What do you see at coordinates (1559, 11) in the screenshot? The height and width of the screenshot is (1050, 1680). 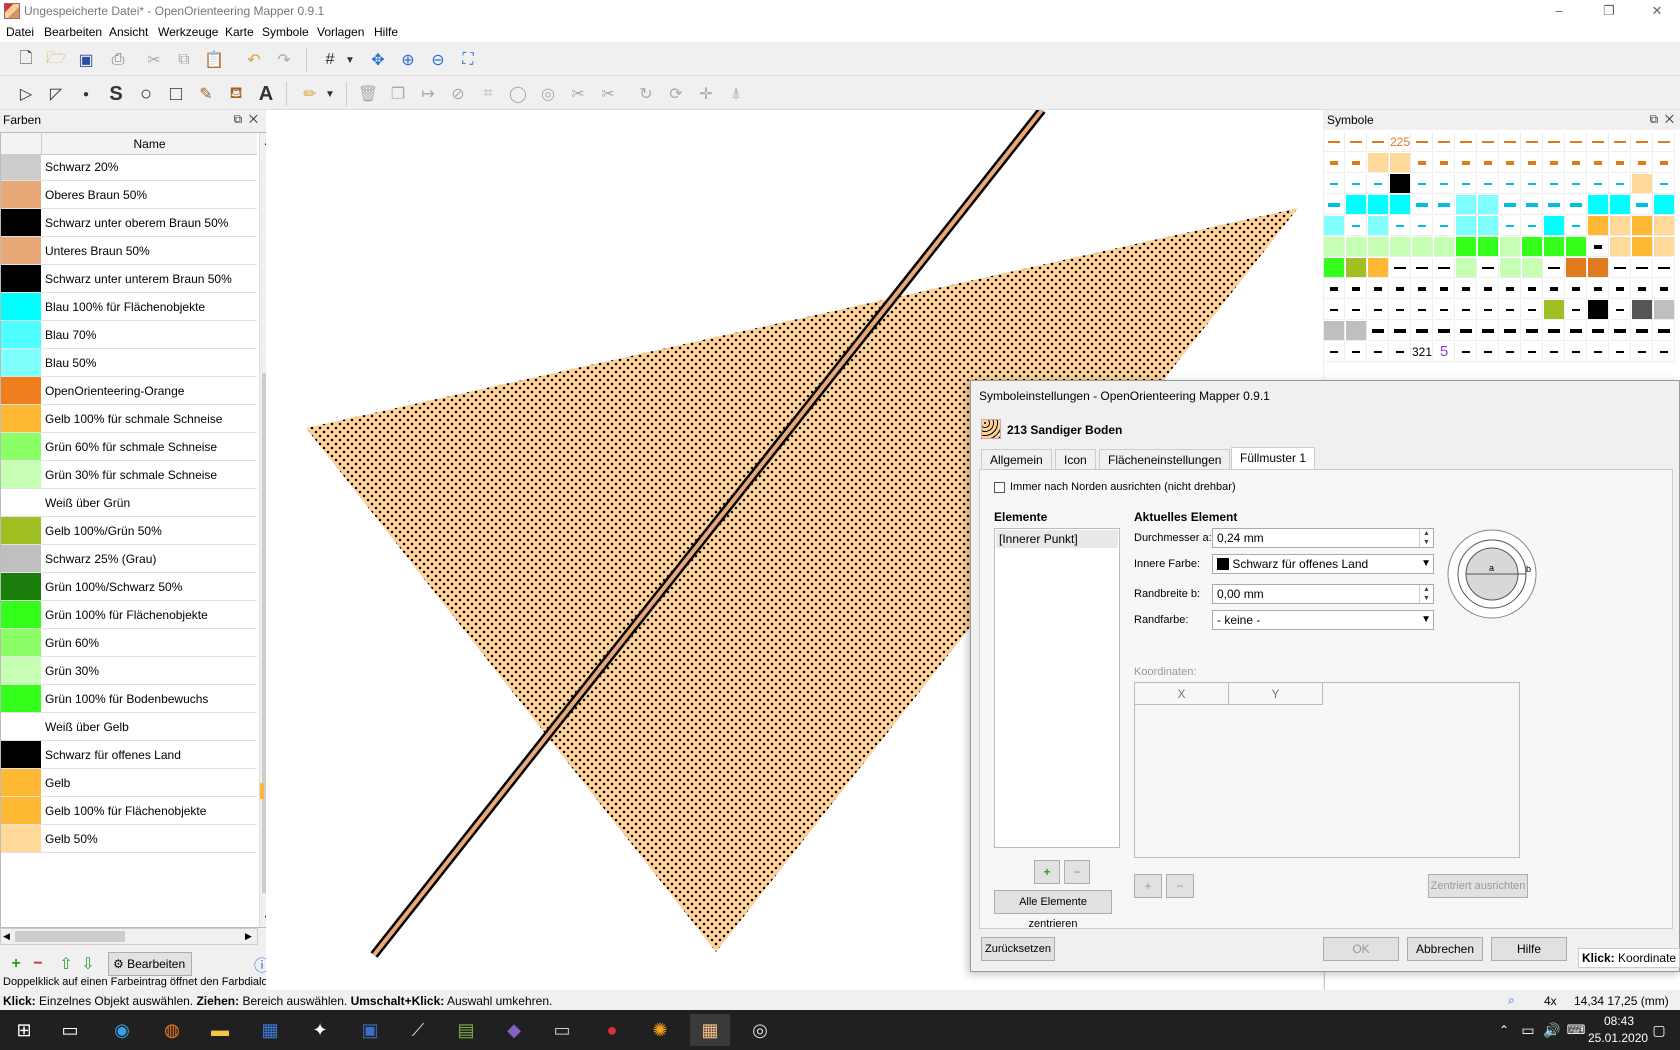 I see `minimize-button: –` at bounding box center [1559, 11].